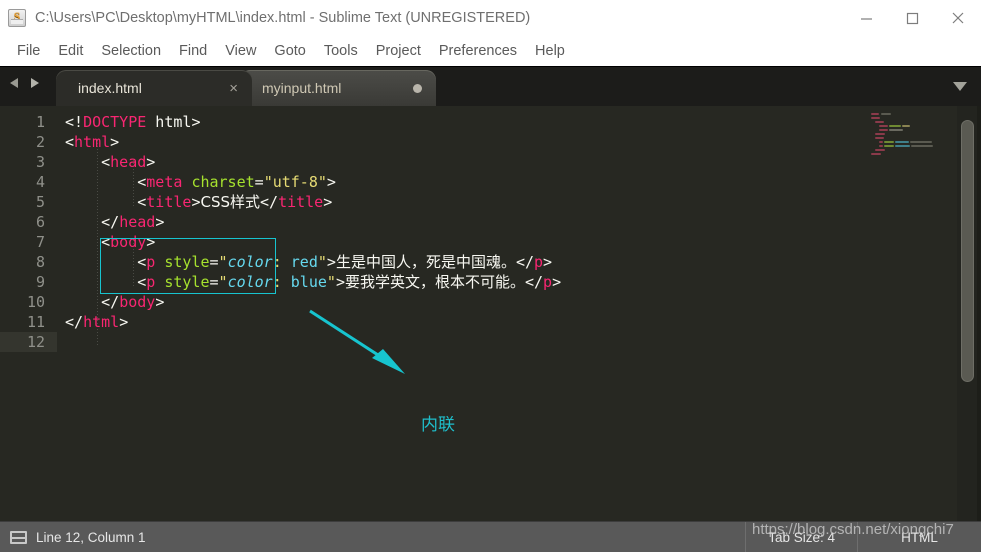 The width and height of the screenshot is (981, 552). I want to click on maximize-button, so click(912, 18).